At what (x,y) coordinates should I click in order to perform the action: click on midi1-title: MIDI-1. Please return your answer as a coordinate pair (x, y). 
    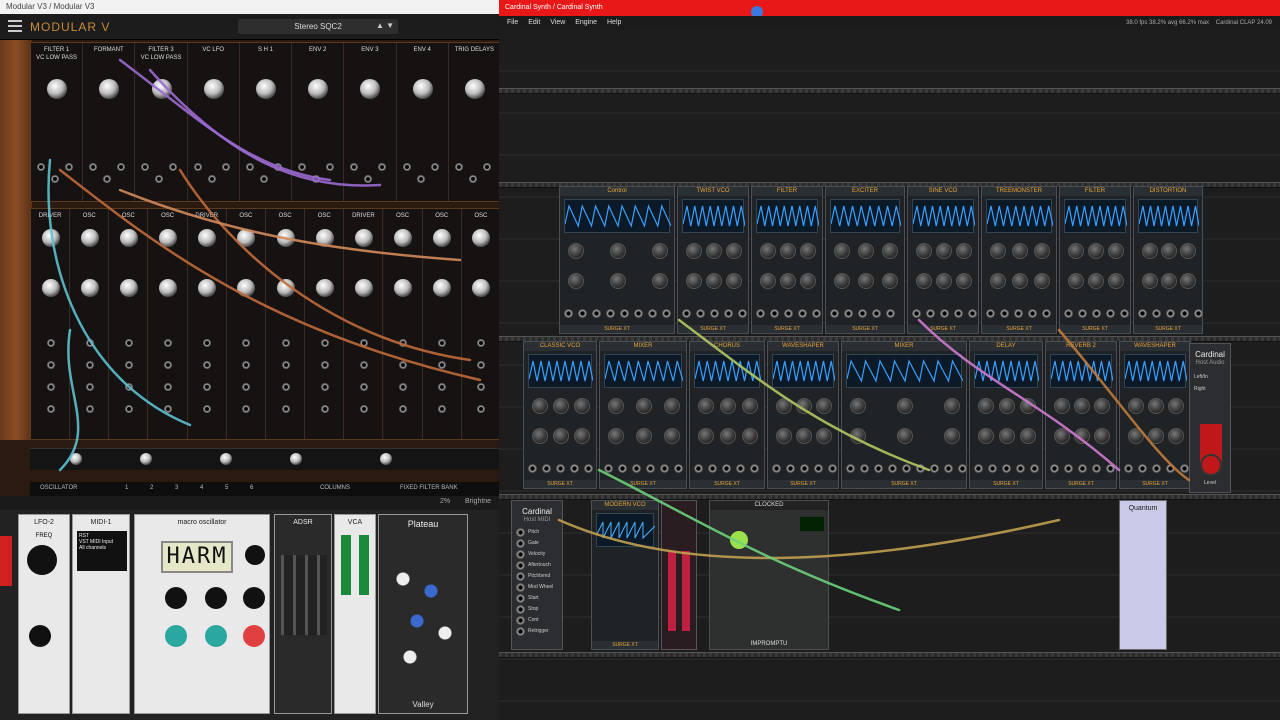
    Looking at the image, I should click on (101, 522).